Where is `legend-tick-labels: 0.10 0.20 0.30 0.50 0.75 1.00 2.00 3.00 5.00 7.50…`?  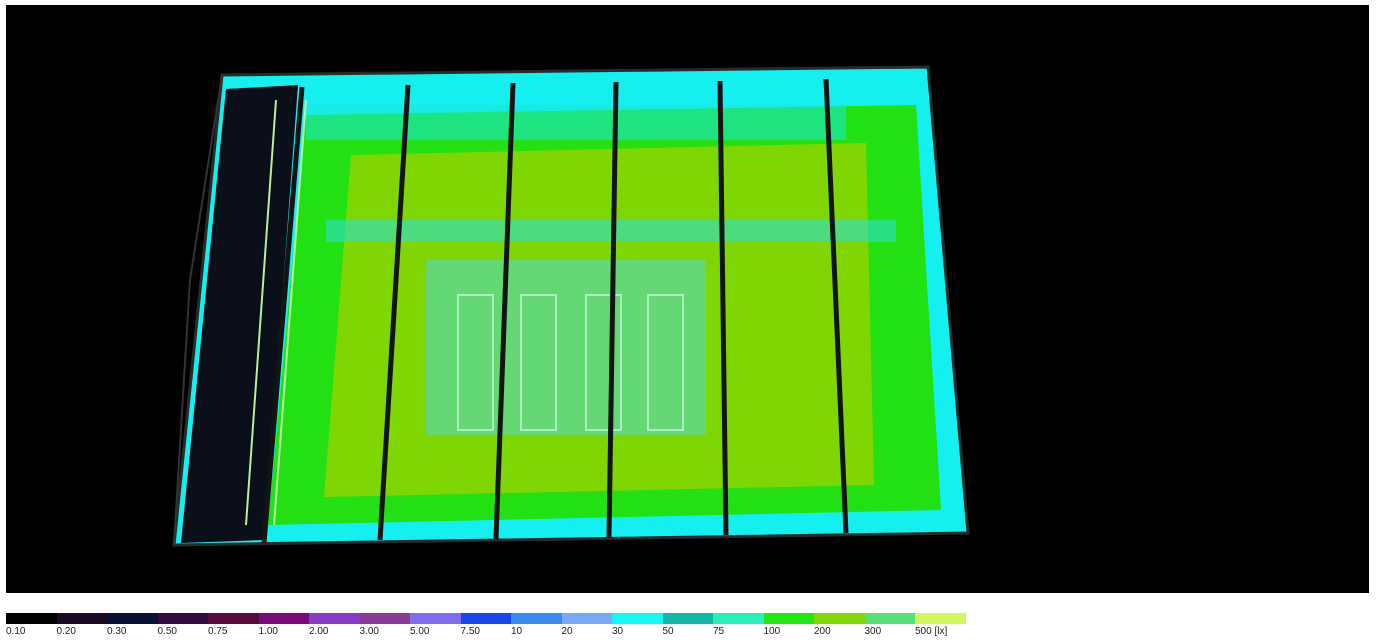
legend-tick-labels: 0.10 0.20 0.30 0.50 0.75 1.00 2.00 3.00 5.00 7.50… is located at coordinates (496, 633).